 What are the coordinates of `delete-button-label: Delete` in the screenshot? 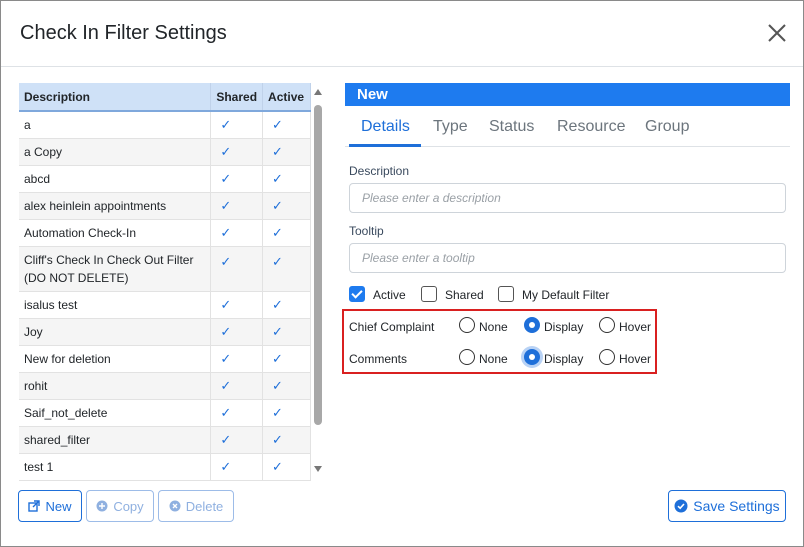 It's located at (204, 506).